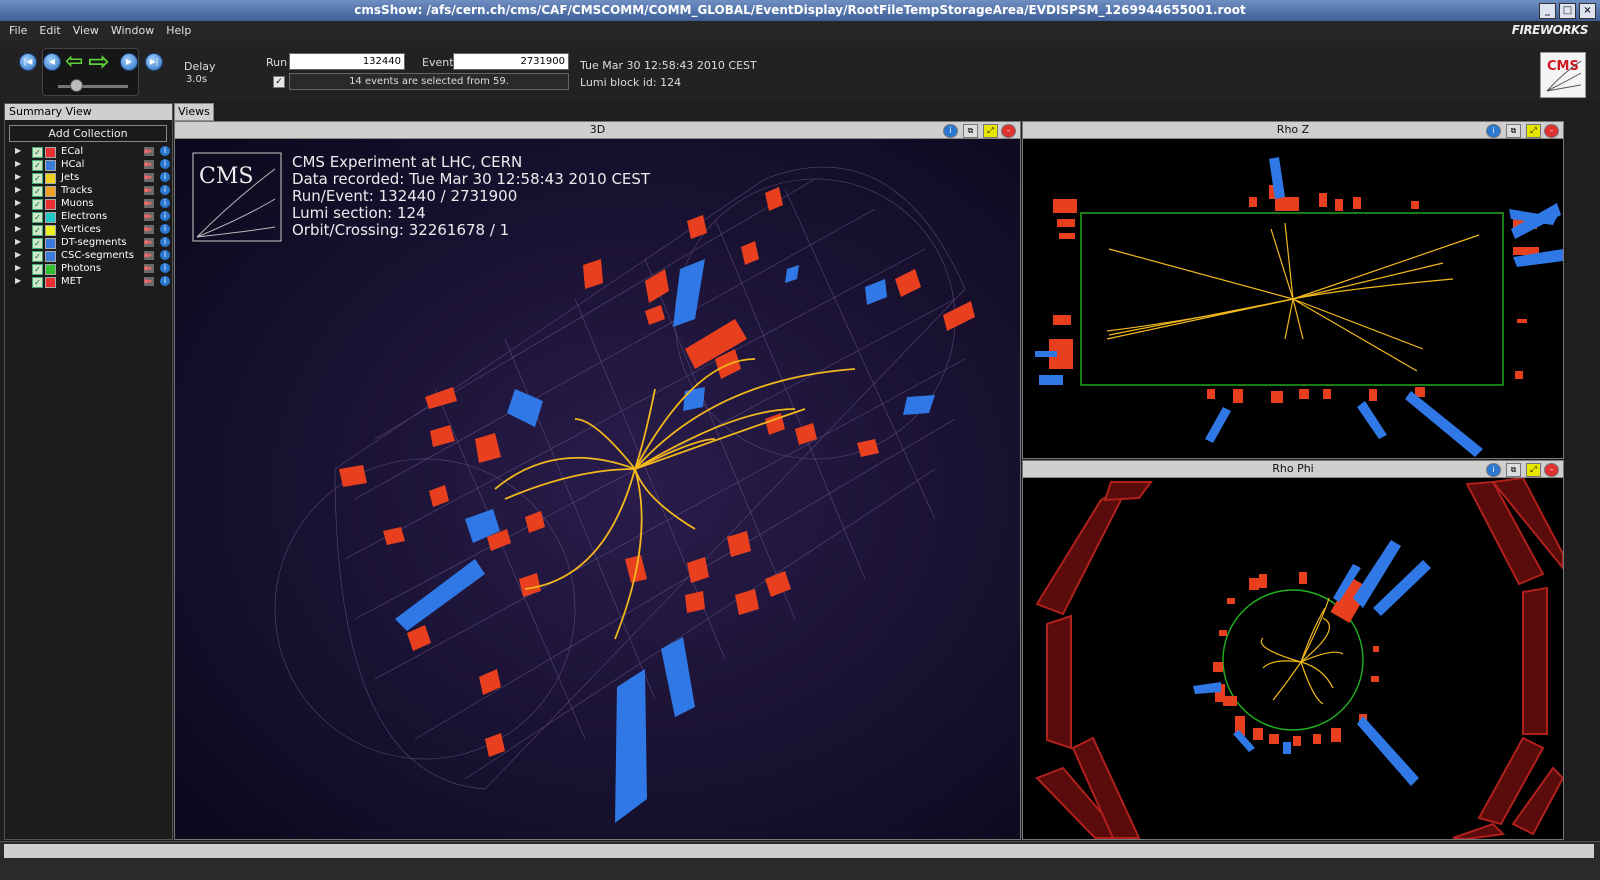 The height and width of the screenshot is (880, 1600). What do you see at coordinates (1293, 298) in the screenshot?
I see `view-rho-z-canvas` at bounding box center [1293, 298].